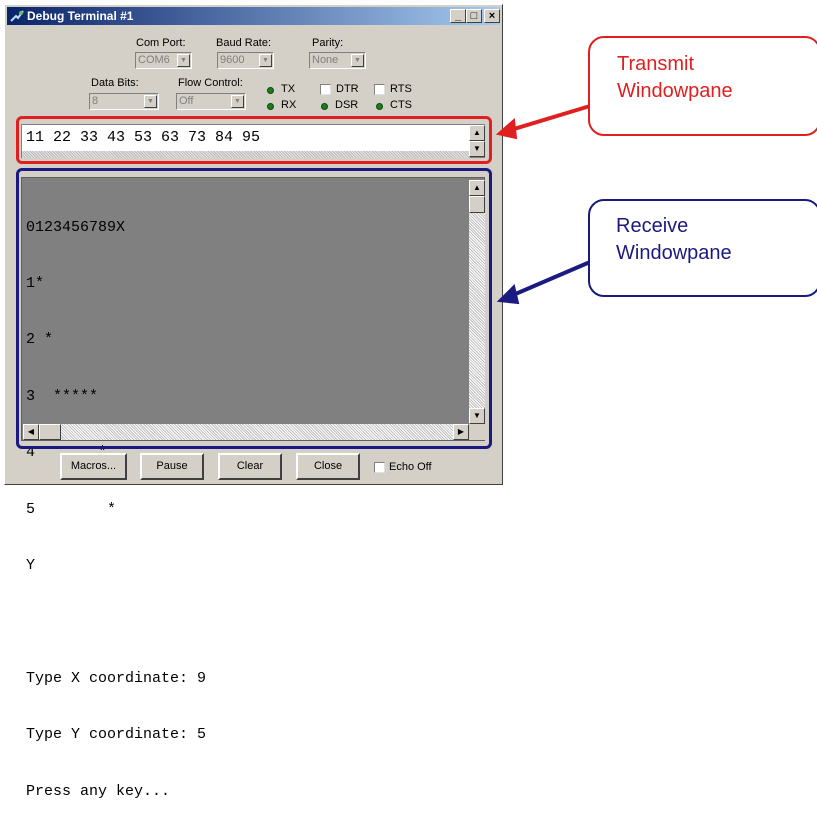 Image resolution: width=817 pixels, height=839 pixels. What do you see at coordinates (674, 253) in the screenshot?
I see `receive-callout-line2: Windowpane` at bounding box center [674, 253].